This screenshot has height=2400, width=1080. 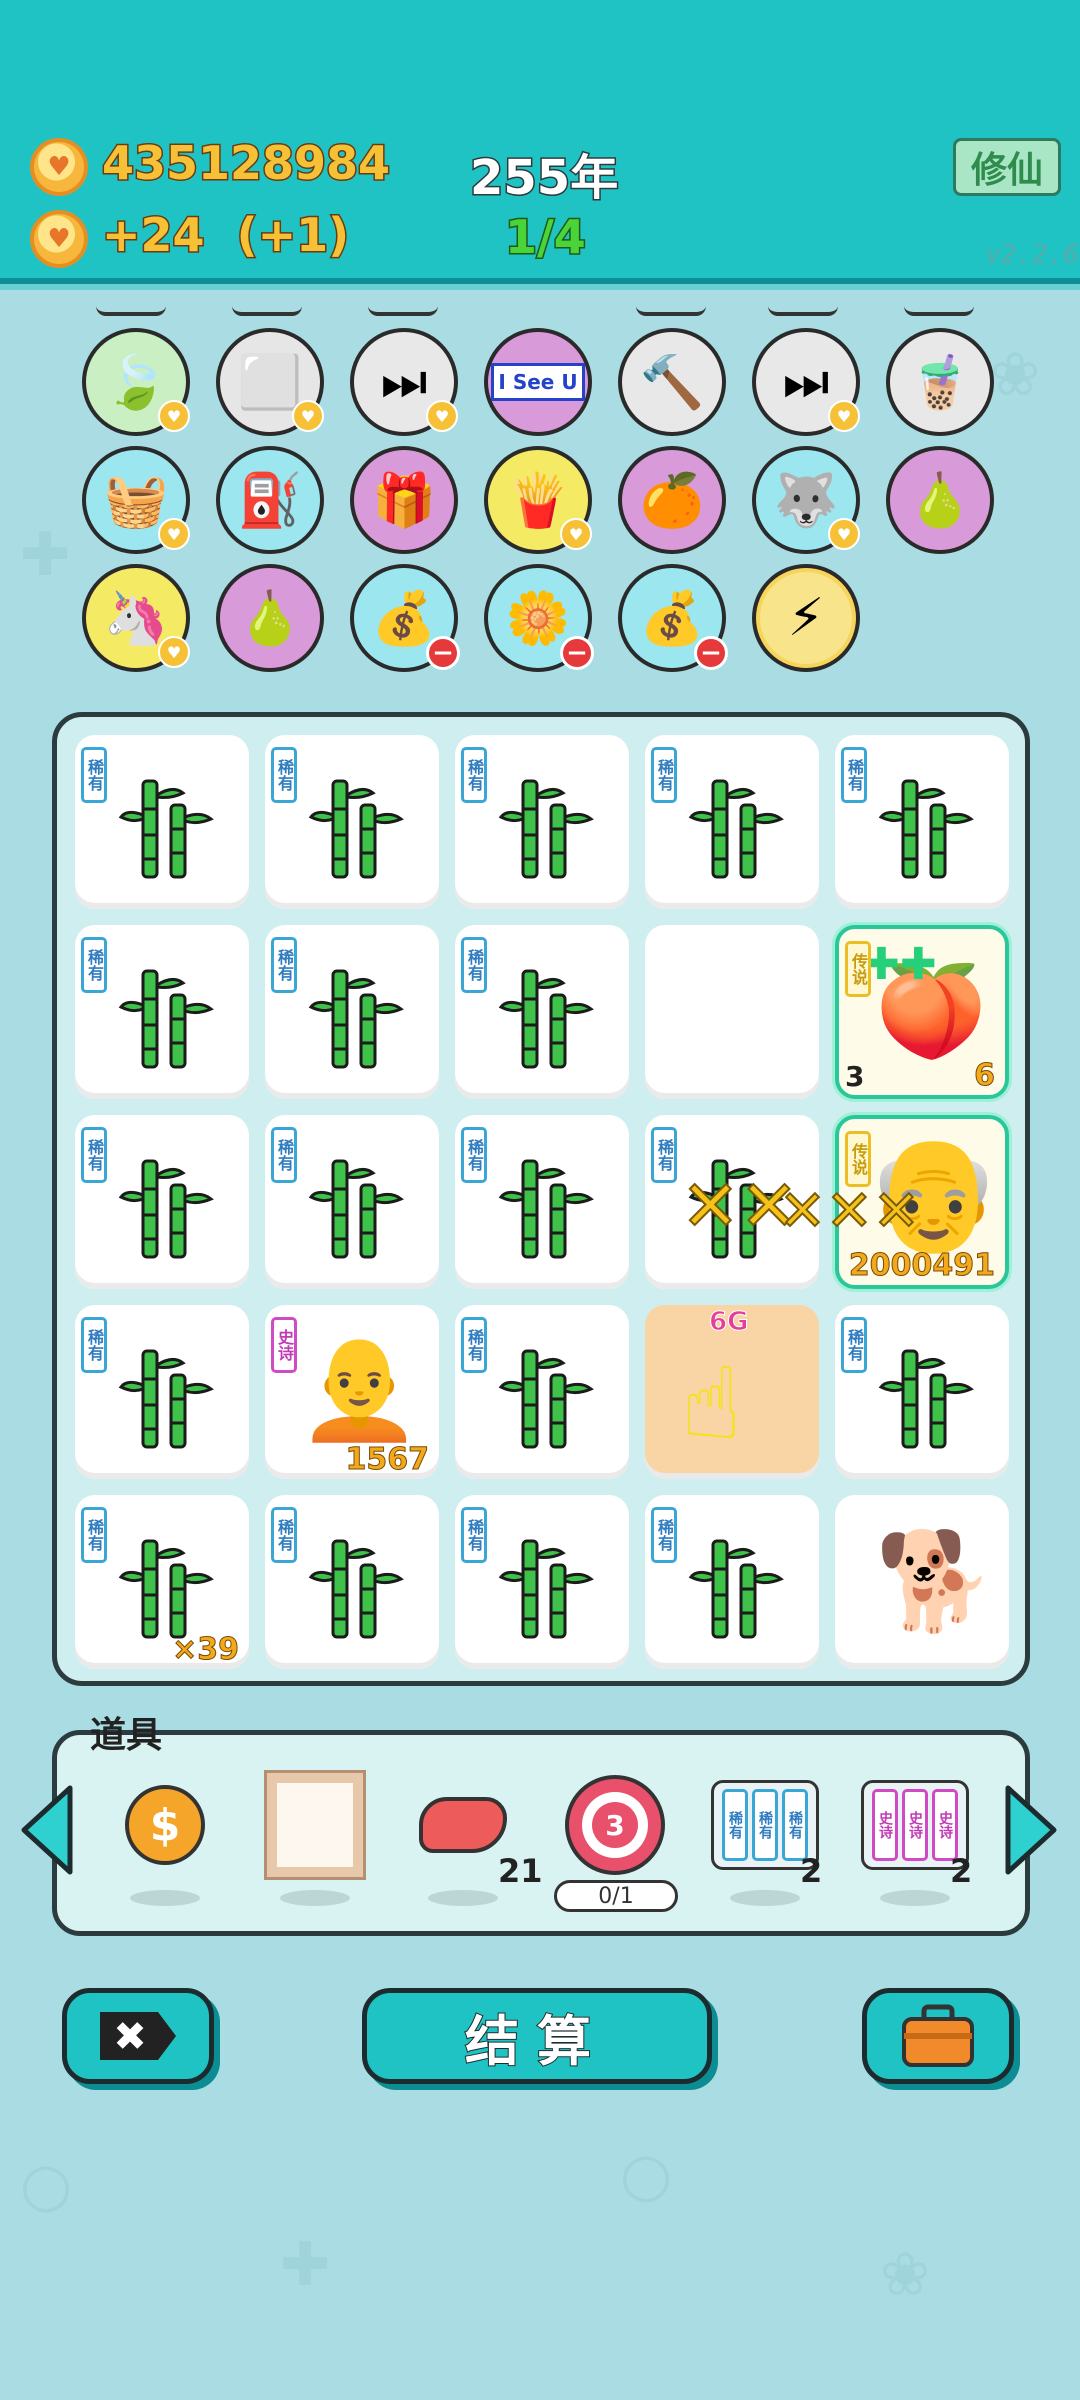 I want to click on relic-unicorn: 🦄 ♥, so click(x=136, y=618).